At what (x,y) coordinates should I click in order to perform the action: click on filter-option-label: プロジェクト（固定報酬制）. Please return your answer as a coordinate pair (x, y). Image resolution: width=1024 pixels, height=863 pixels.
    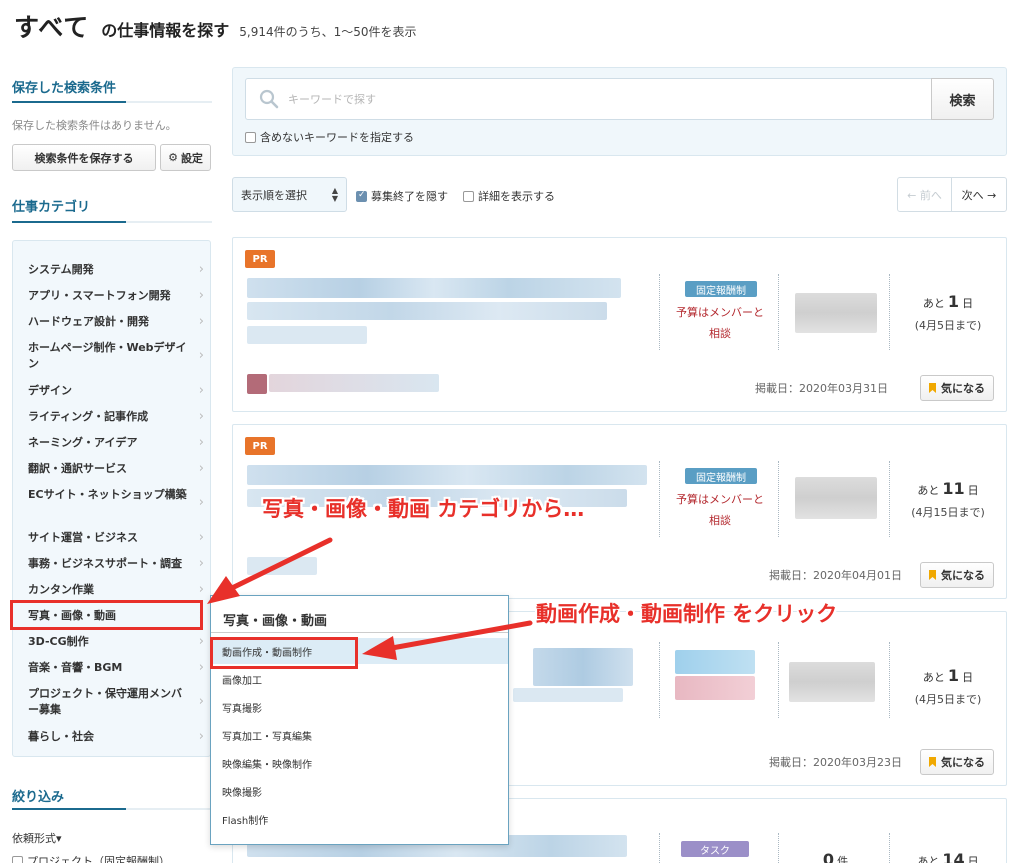
    Looking at the image, I should click on (98, 859).